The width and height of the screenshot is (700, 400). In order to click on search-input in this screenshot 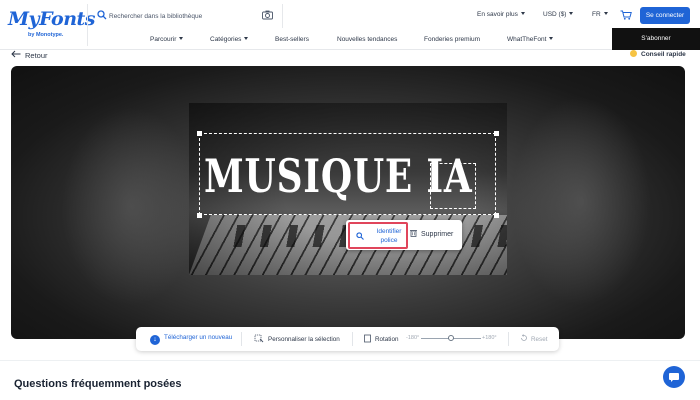, I will do `click(184, 16)`.